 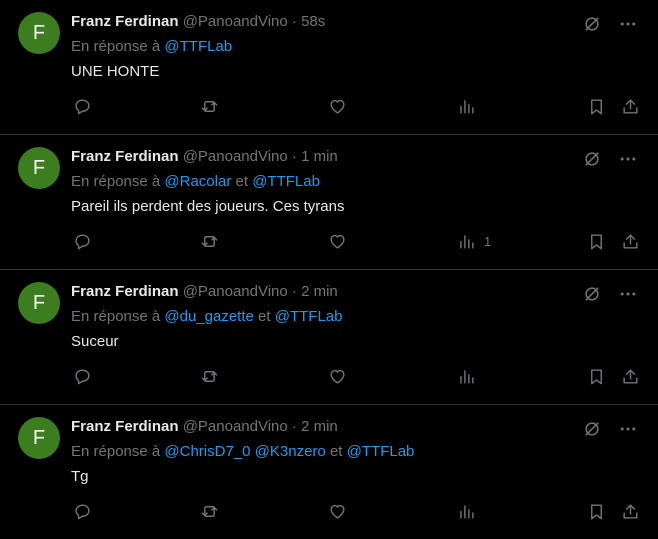 What do you see at coordinates (115, 71) in the screenshot?
I see `tweet-text: UNE HONTE` at bounding box center [115, 71].